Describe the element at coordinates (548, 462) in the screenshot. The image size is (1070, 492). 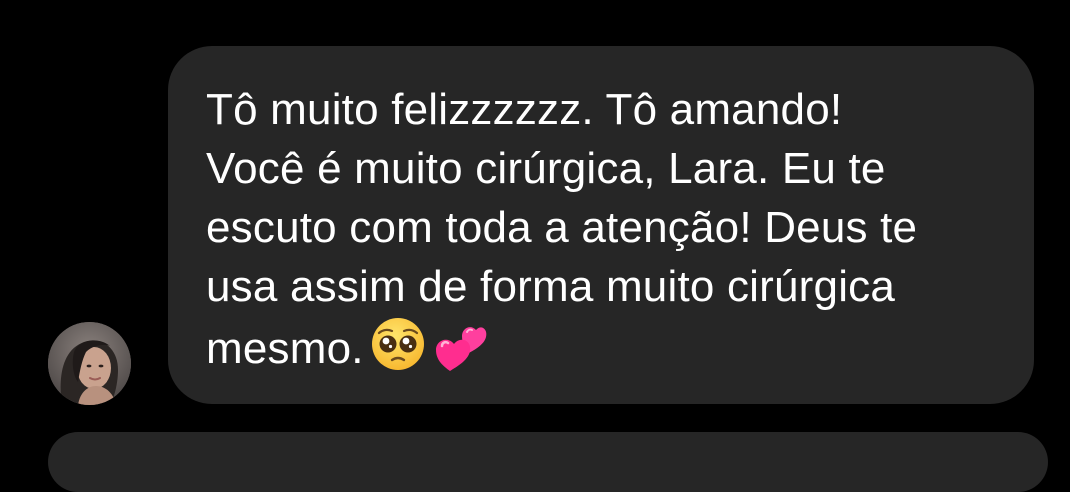
I see `next-message-bubble` at that location.